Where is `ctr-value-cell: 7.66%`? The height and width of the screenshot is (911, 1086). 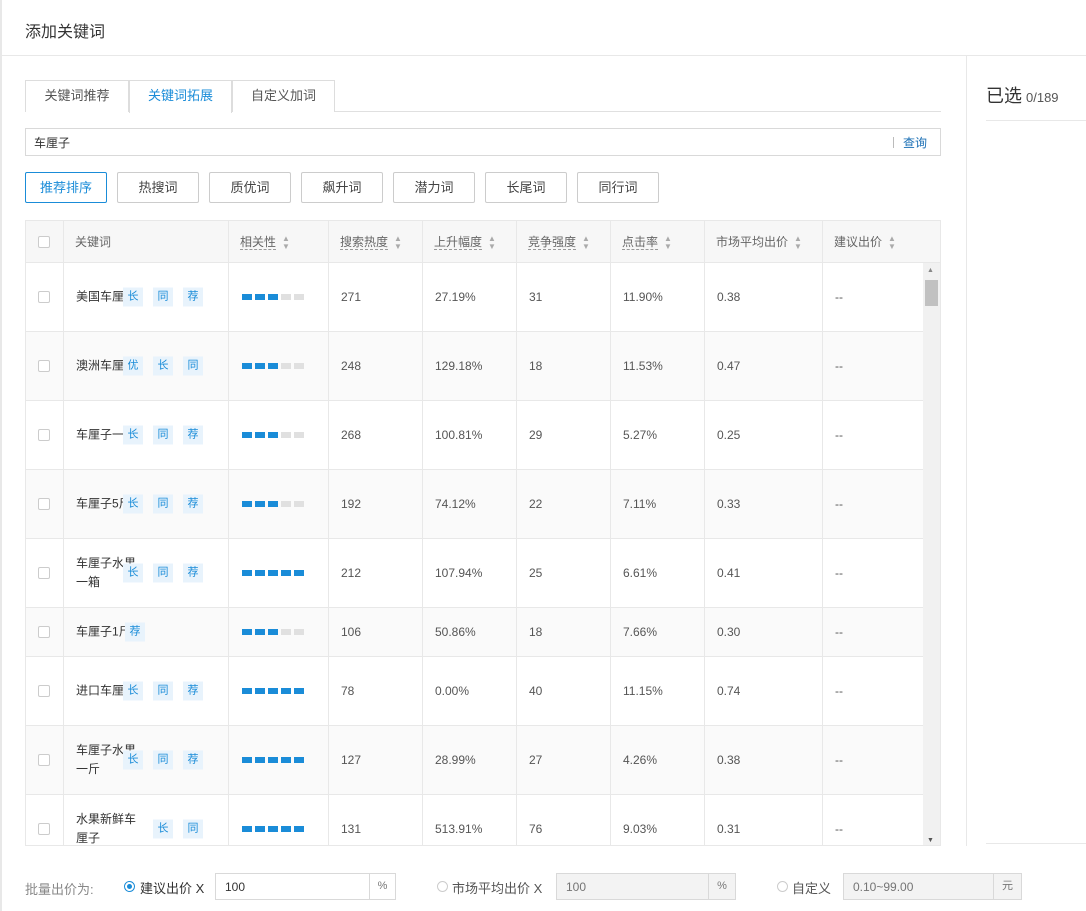 ctr-value-cell: 7.66% is located at coordinates (658, 632).